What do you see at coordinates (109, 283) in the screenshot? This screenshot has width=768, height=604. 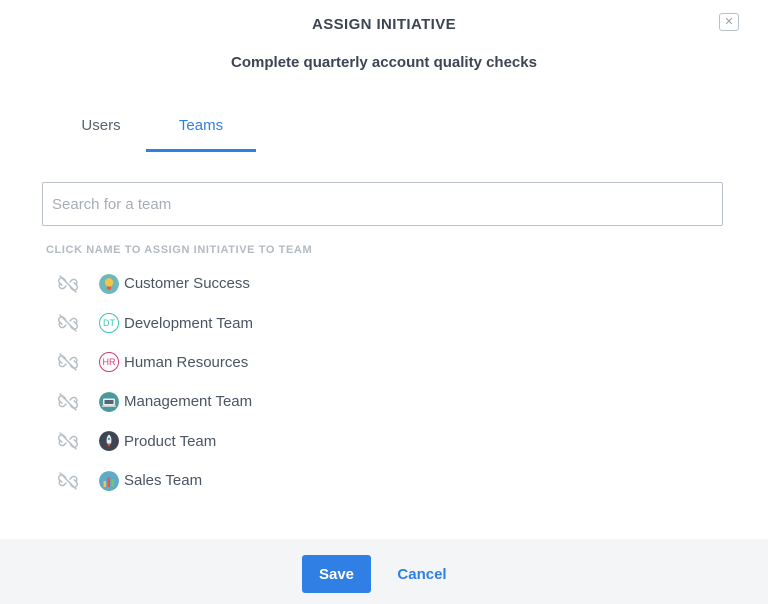 I see `lightbulb-avatar` at bounding box center [109, 283].